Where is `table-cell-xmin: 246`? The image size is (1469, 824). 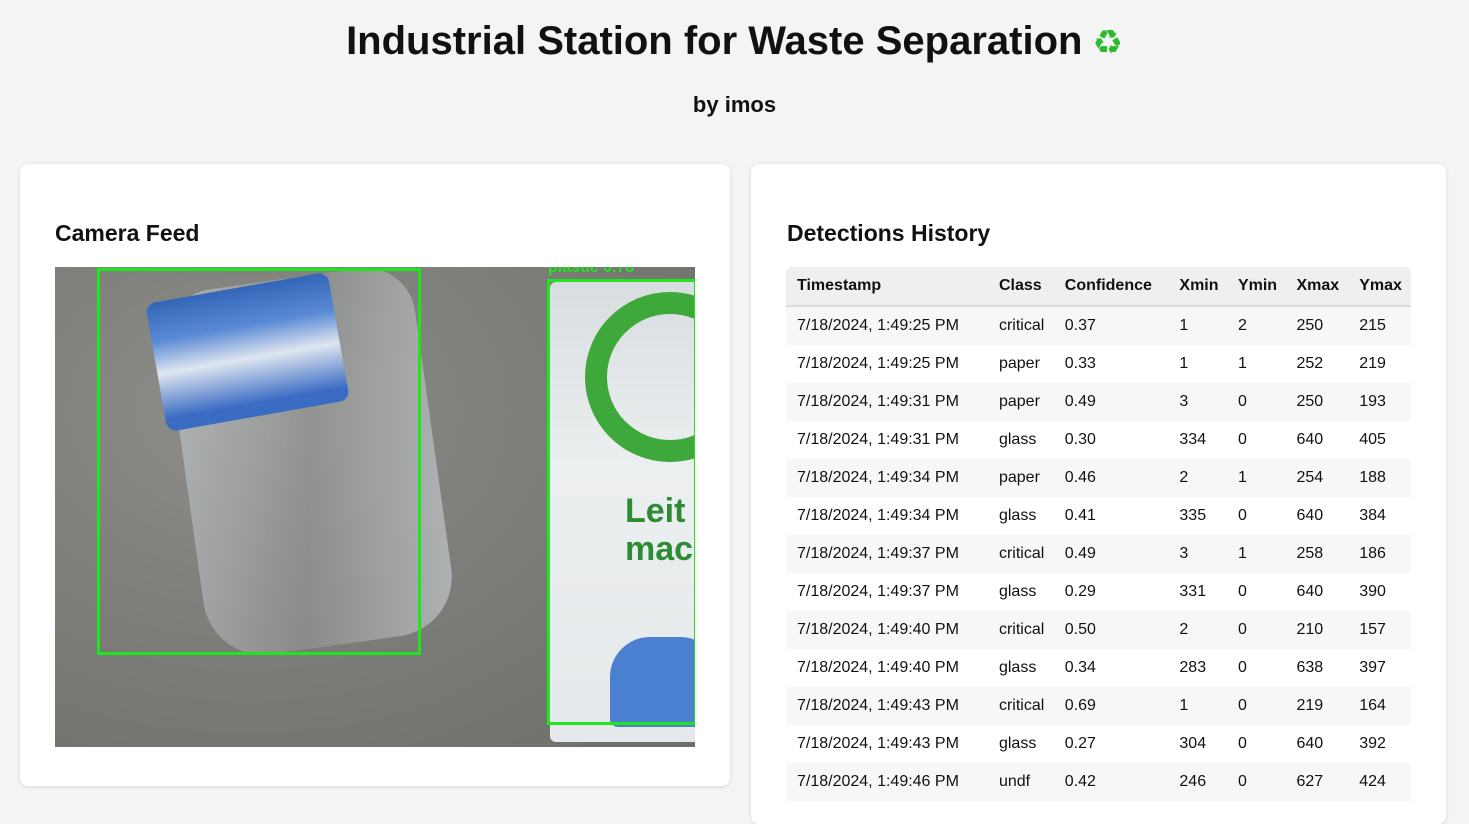 table-cell-xmin: 246 is located at coordinates (1197, 782).